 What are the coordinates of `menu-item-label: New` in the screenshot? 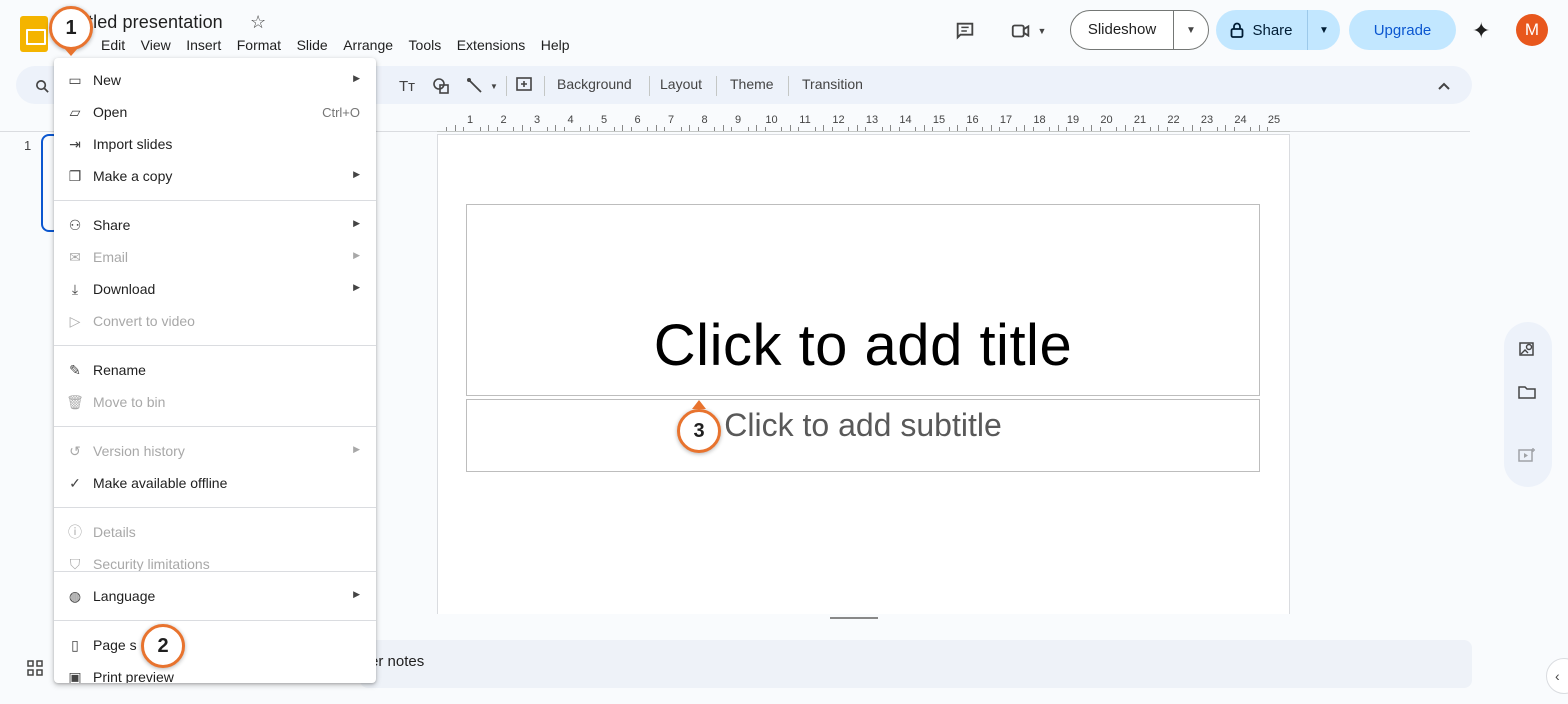 It's located at (107, 80).